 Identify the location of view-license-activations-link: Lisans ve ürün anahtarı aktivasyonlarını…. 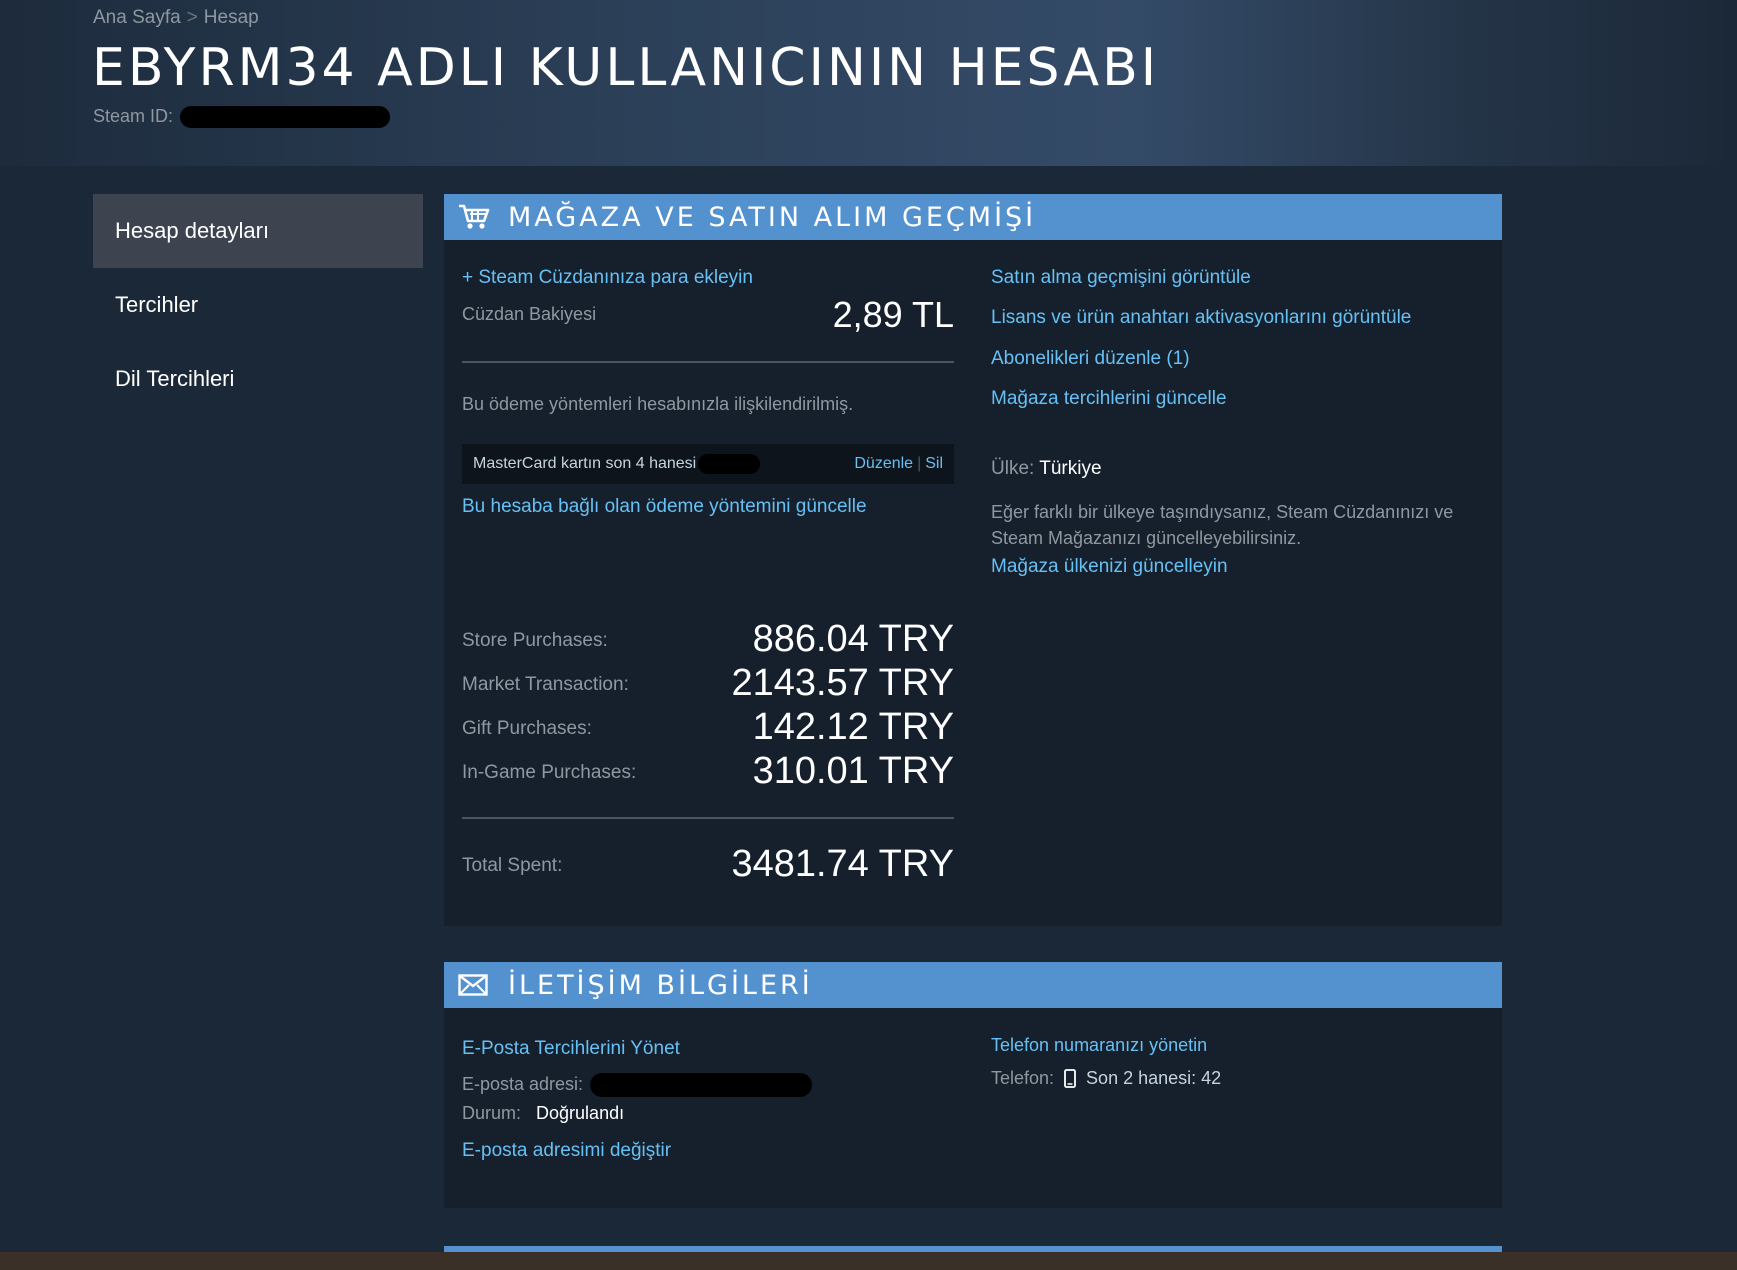
(1201, 318).